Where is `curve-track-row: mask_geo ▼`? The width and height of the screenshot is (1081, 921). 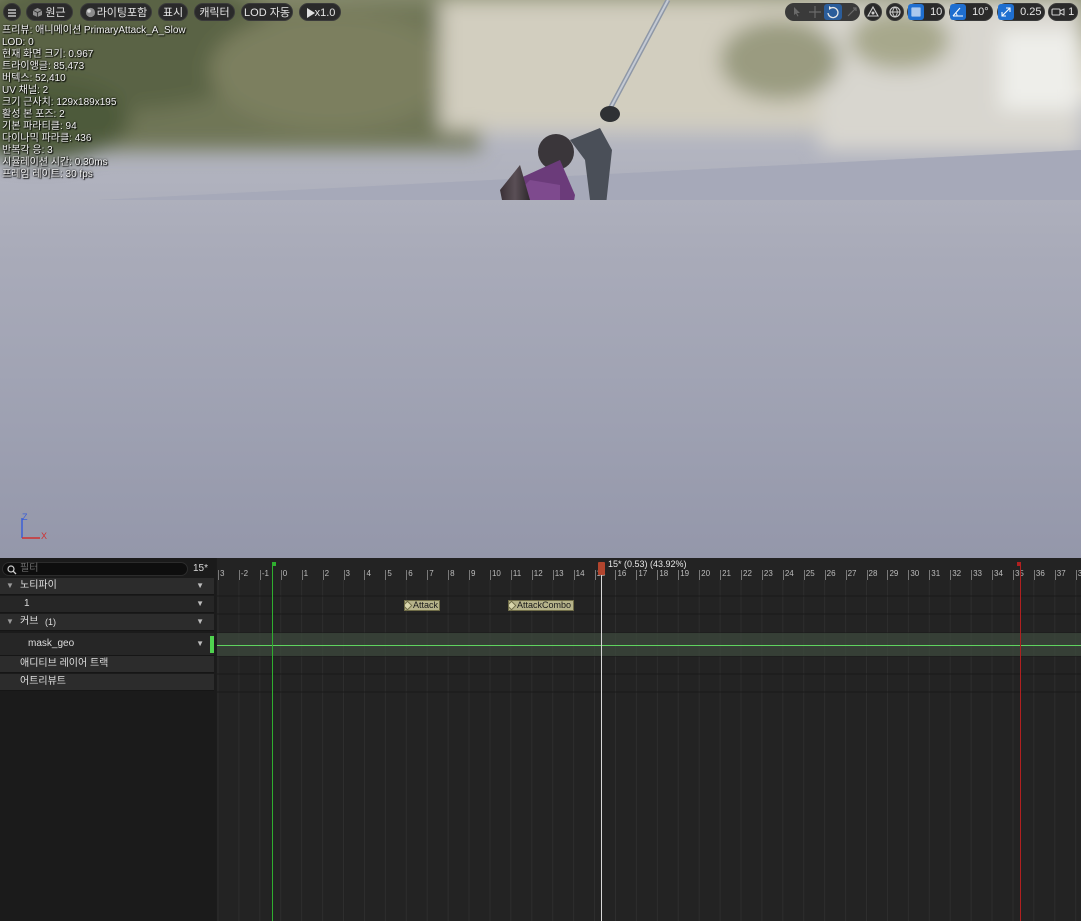 curve-track-row: mask_geo ▼ is located at coordinates (107, 644).